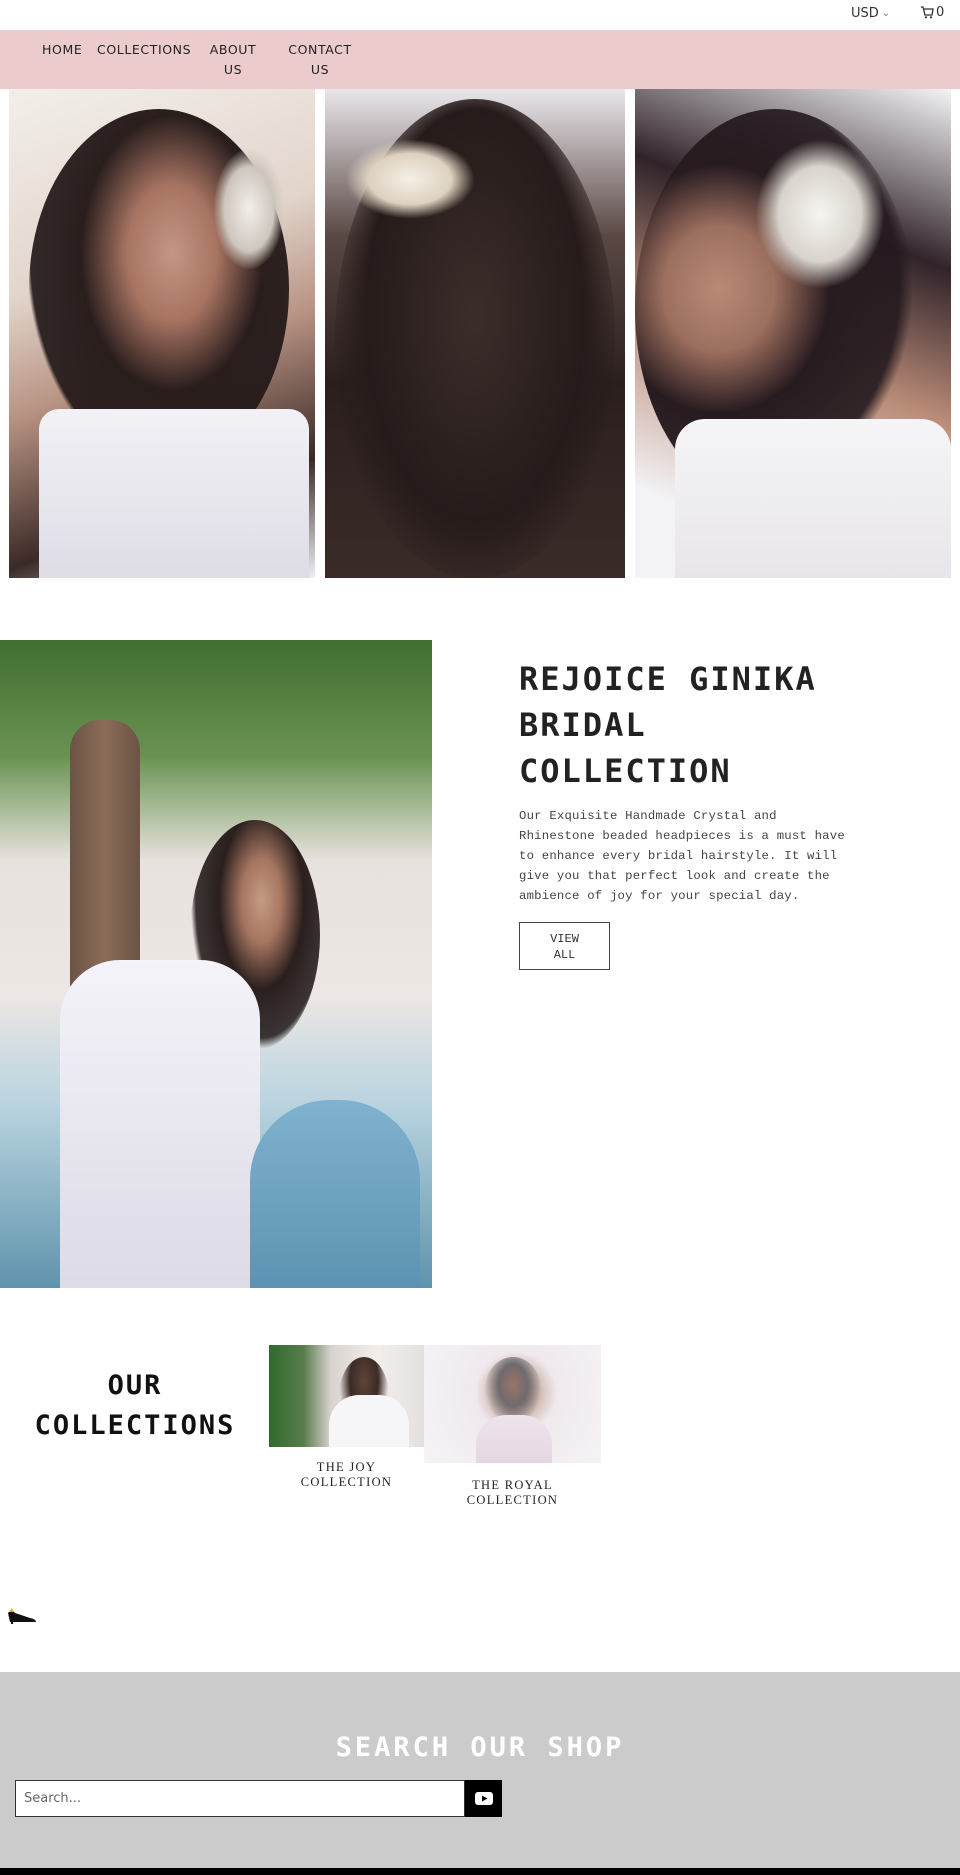 The height and width of the screenshot is (1875, 960). Describe the element at coordinates (346, 1482) in the screenshot. I see `joy-label-line2: COLLECTION` at that location.